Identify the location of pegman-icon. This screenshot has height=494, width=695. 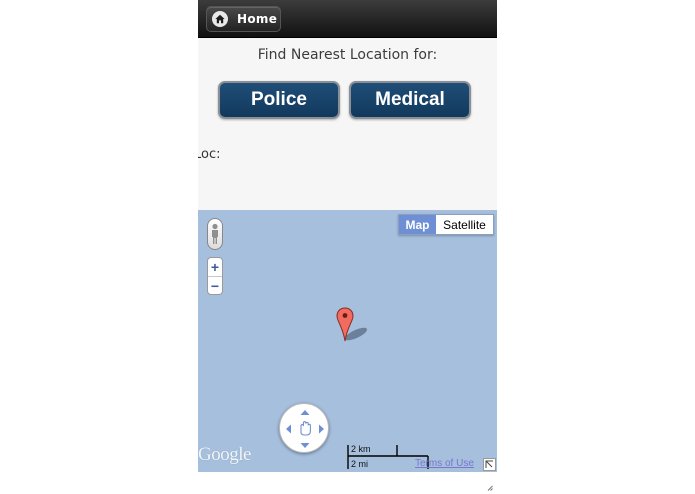
(215, 234).